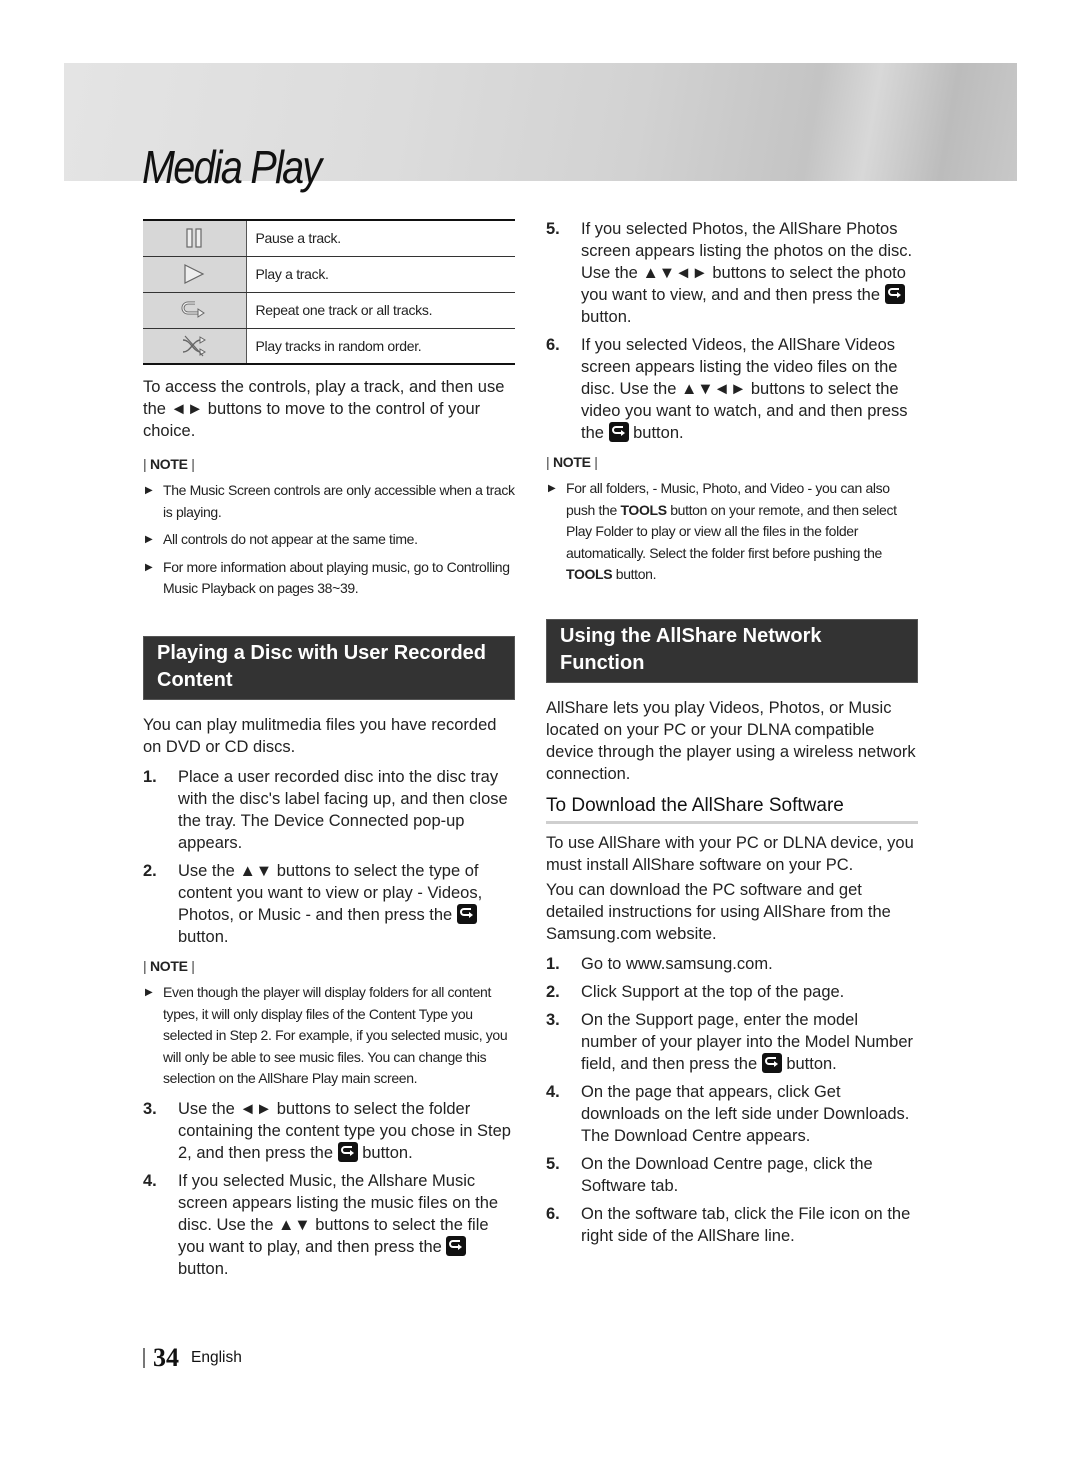 This screenshot has width=1080, height=1477. What do you see at coordinates (144, 1358) in the screenshot?
I see `divider` at bounding box center [144, 1358].